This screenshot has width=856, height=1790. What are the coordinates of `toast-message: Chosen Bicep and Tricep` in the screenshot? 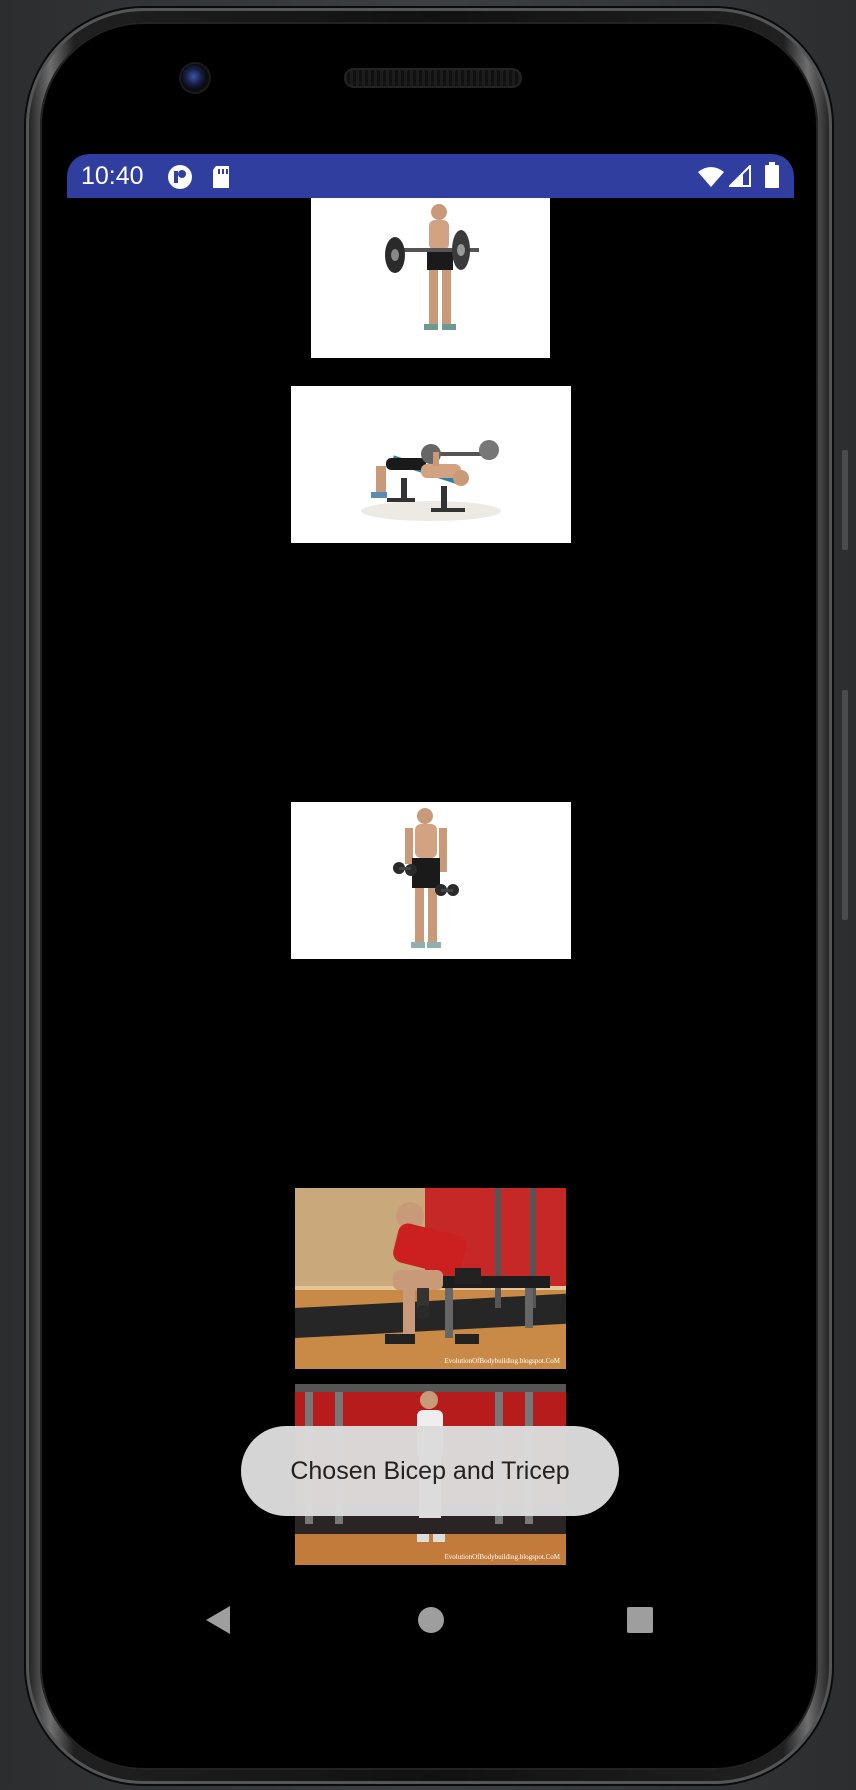 It's located at (430, 1471).